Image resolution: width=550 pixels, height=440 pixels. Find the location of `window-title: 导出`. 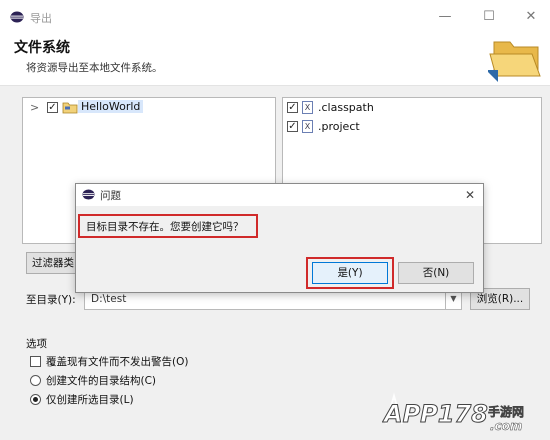

window-title: 导出 is located at coordinates (41, 18).